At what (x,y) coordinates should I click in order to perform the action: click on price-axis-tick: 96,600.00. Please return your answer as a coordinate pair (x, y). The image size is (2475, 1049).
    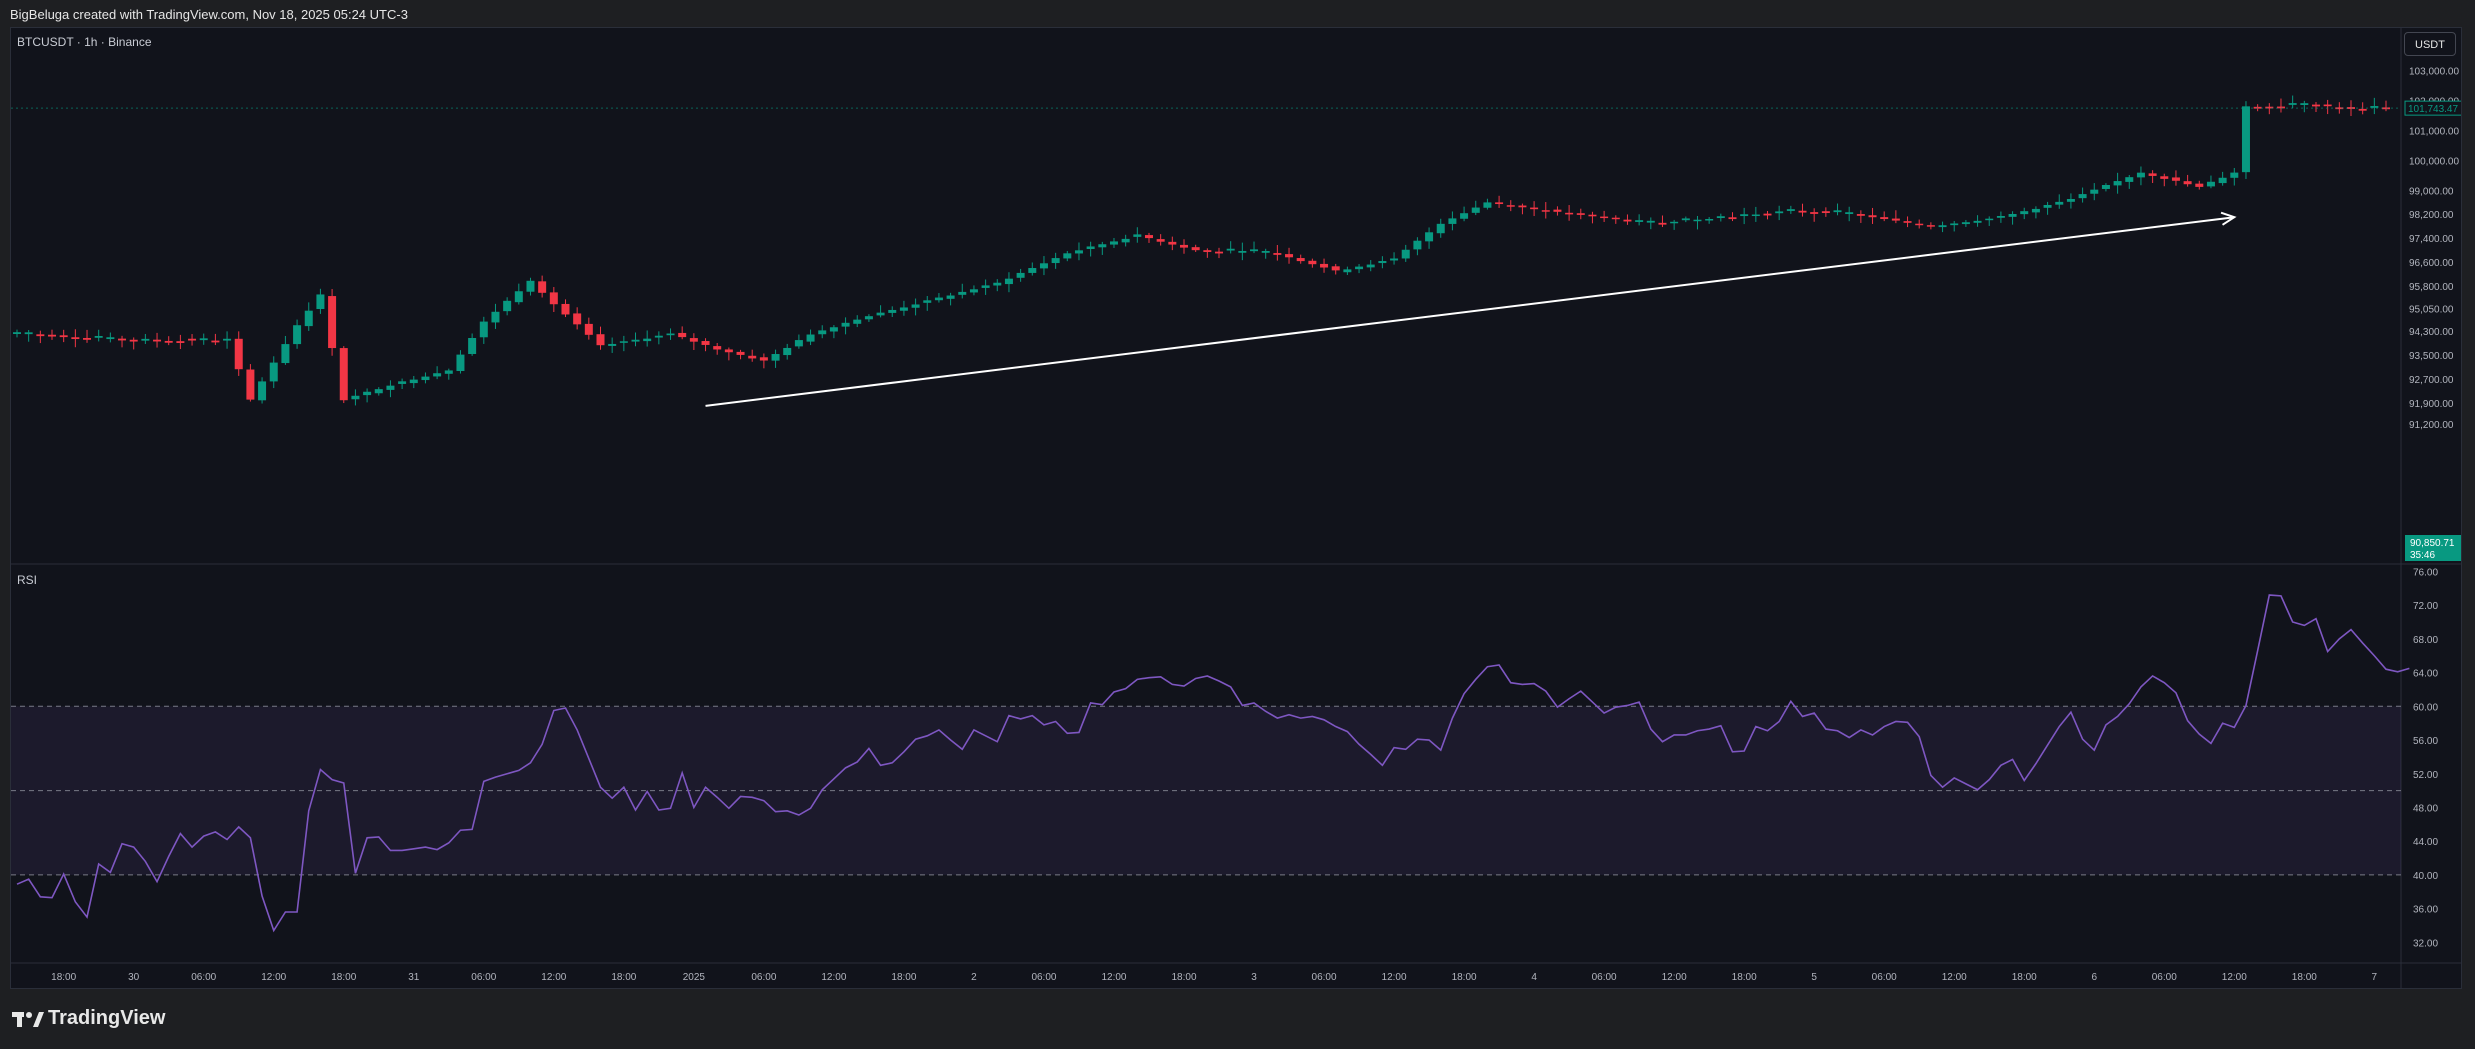
    Looking at the image, I should click on (2431, 263).